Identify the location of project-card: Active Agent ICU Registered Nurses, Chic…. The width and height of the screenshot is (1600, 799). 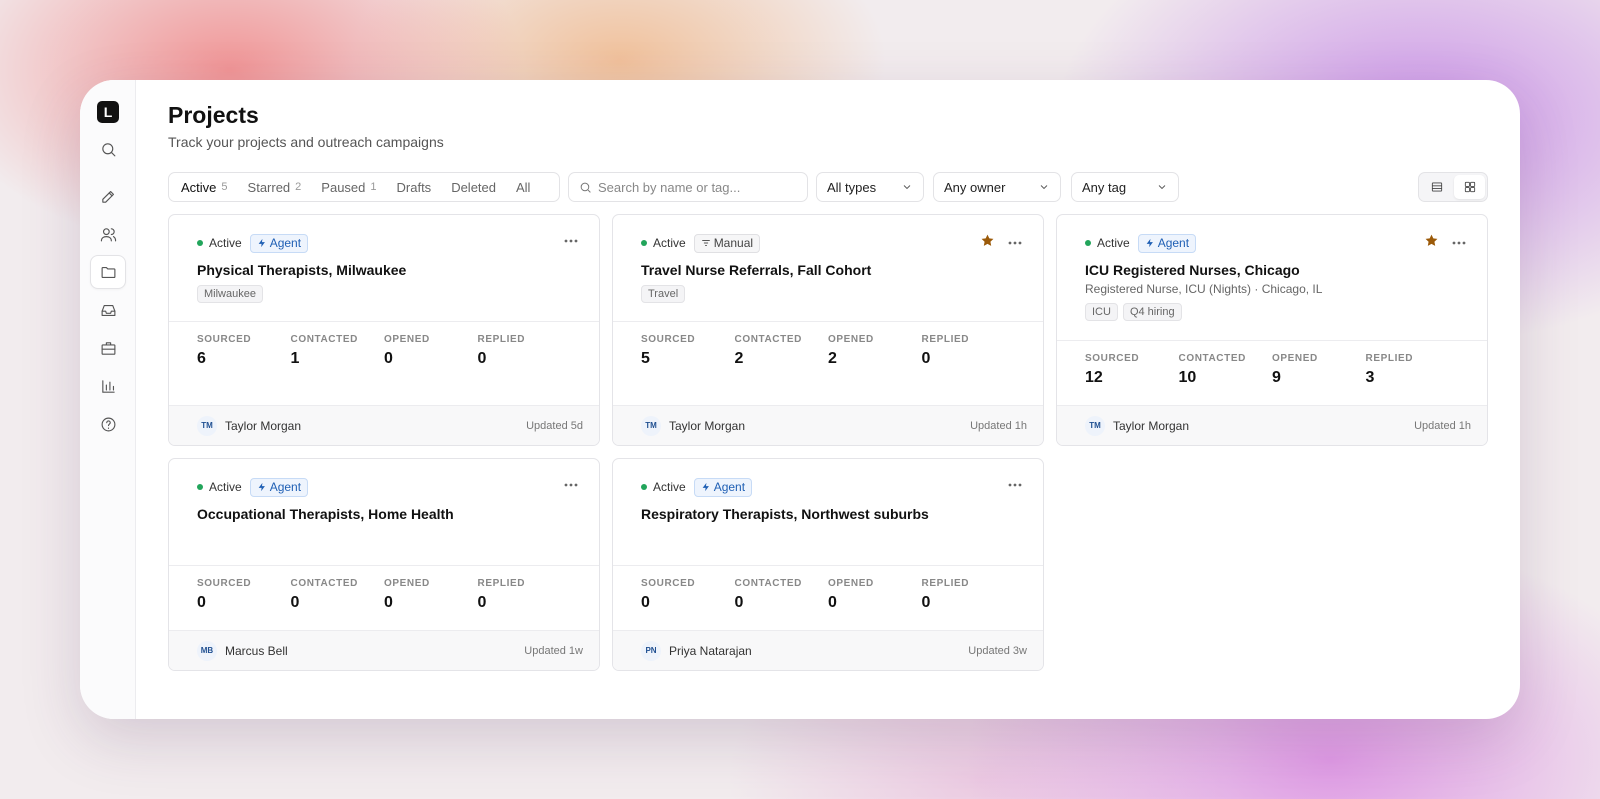
(1272, 330).